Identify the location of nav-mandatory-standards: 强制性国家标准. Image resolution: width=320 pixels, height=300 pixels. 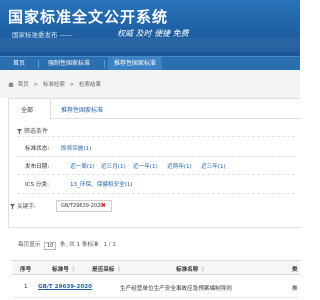
(69, 64).